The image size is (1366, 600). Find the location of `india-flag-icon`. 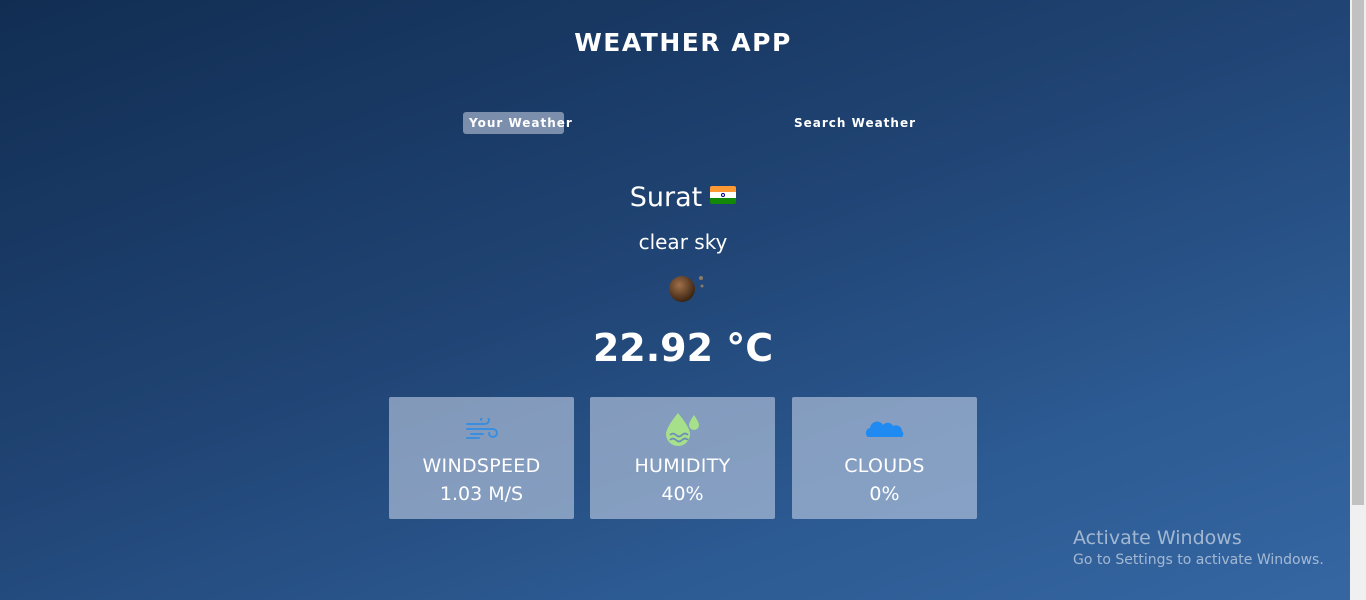

india-flag-icon is located at coordinates (723, 195).